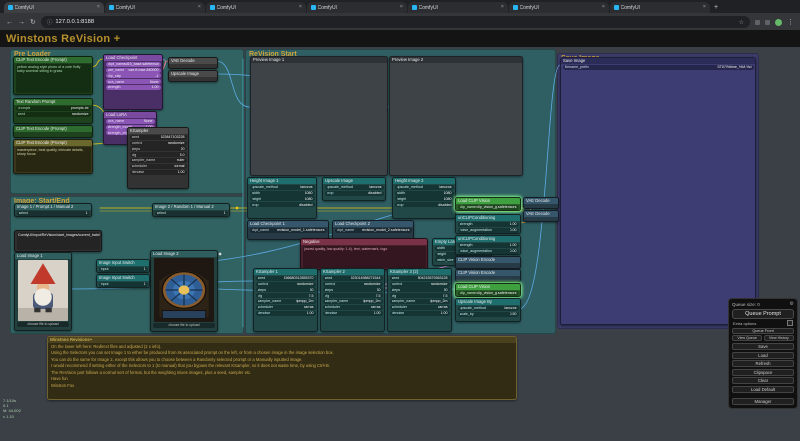 Image resolution: width=800 pixels, height=441 pixels. I want to click on node-preview-image-1: Preview Image 1, so click(319, 116).